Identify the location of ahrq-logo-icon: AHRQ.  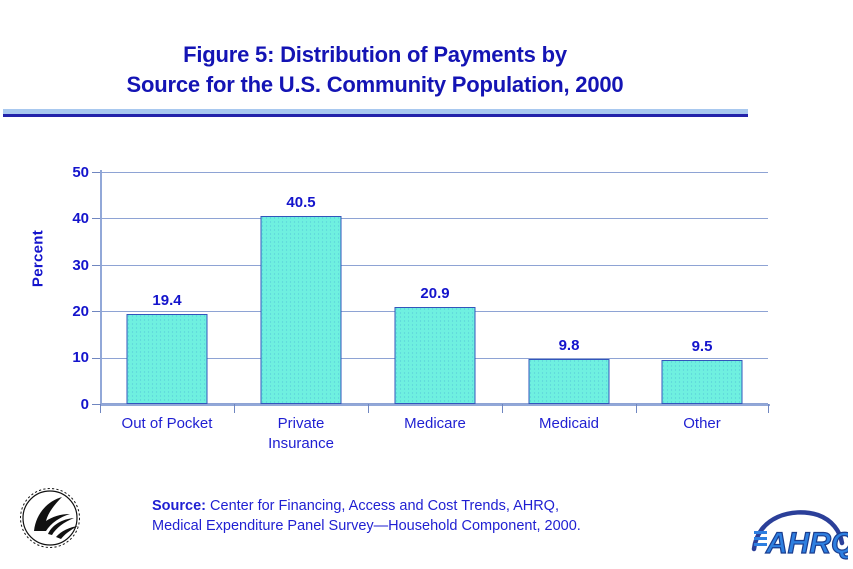
(800, 533).